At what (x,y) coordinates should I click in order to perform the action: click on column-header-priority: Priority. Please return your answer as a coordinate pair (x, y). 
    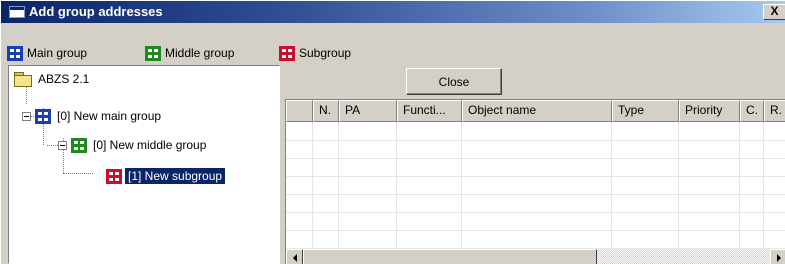
    Looking at the image, I should click on (709, 111).